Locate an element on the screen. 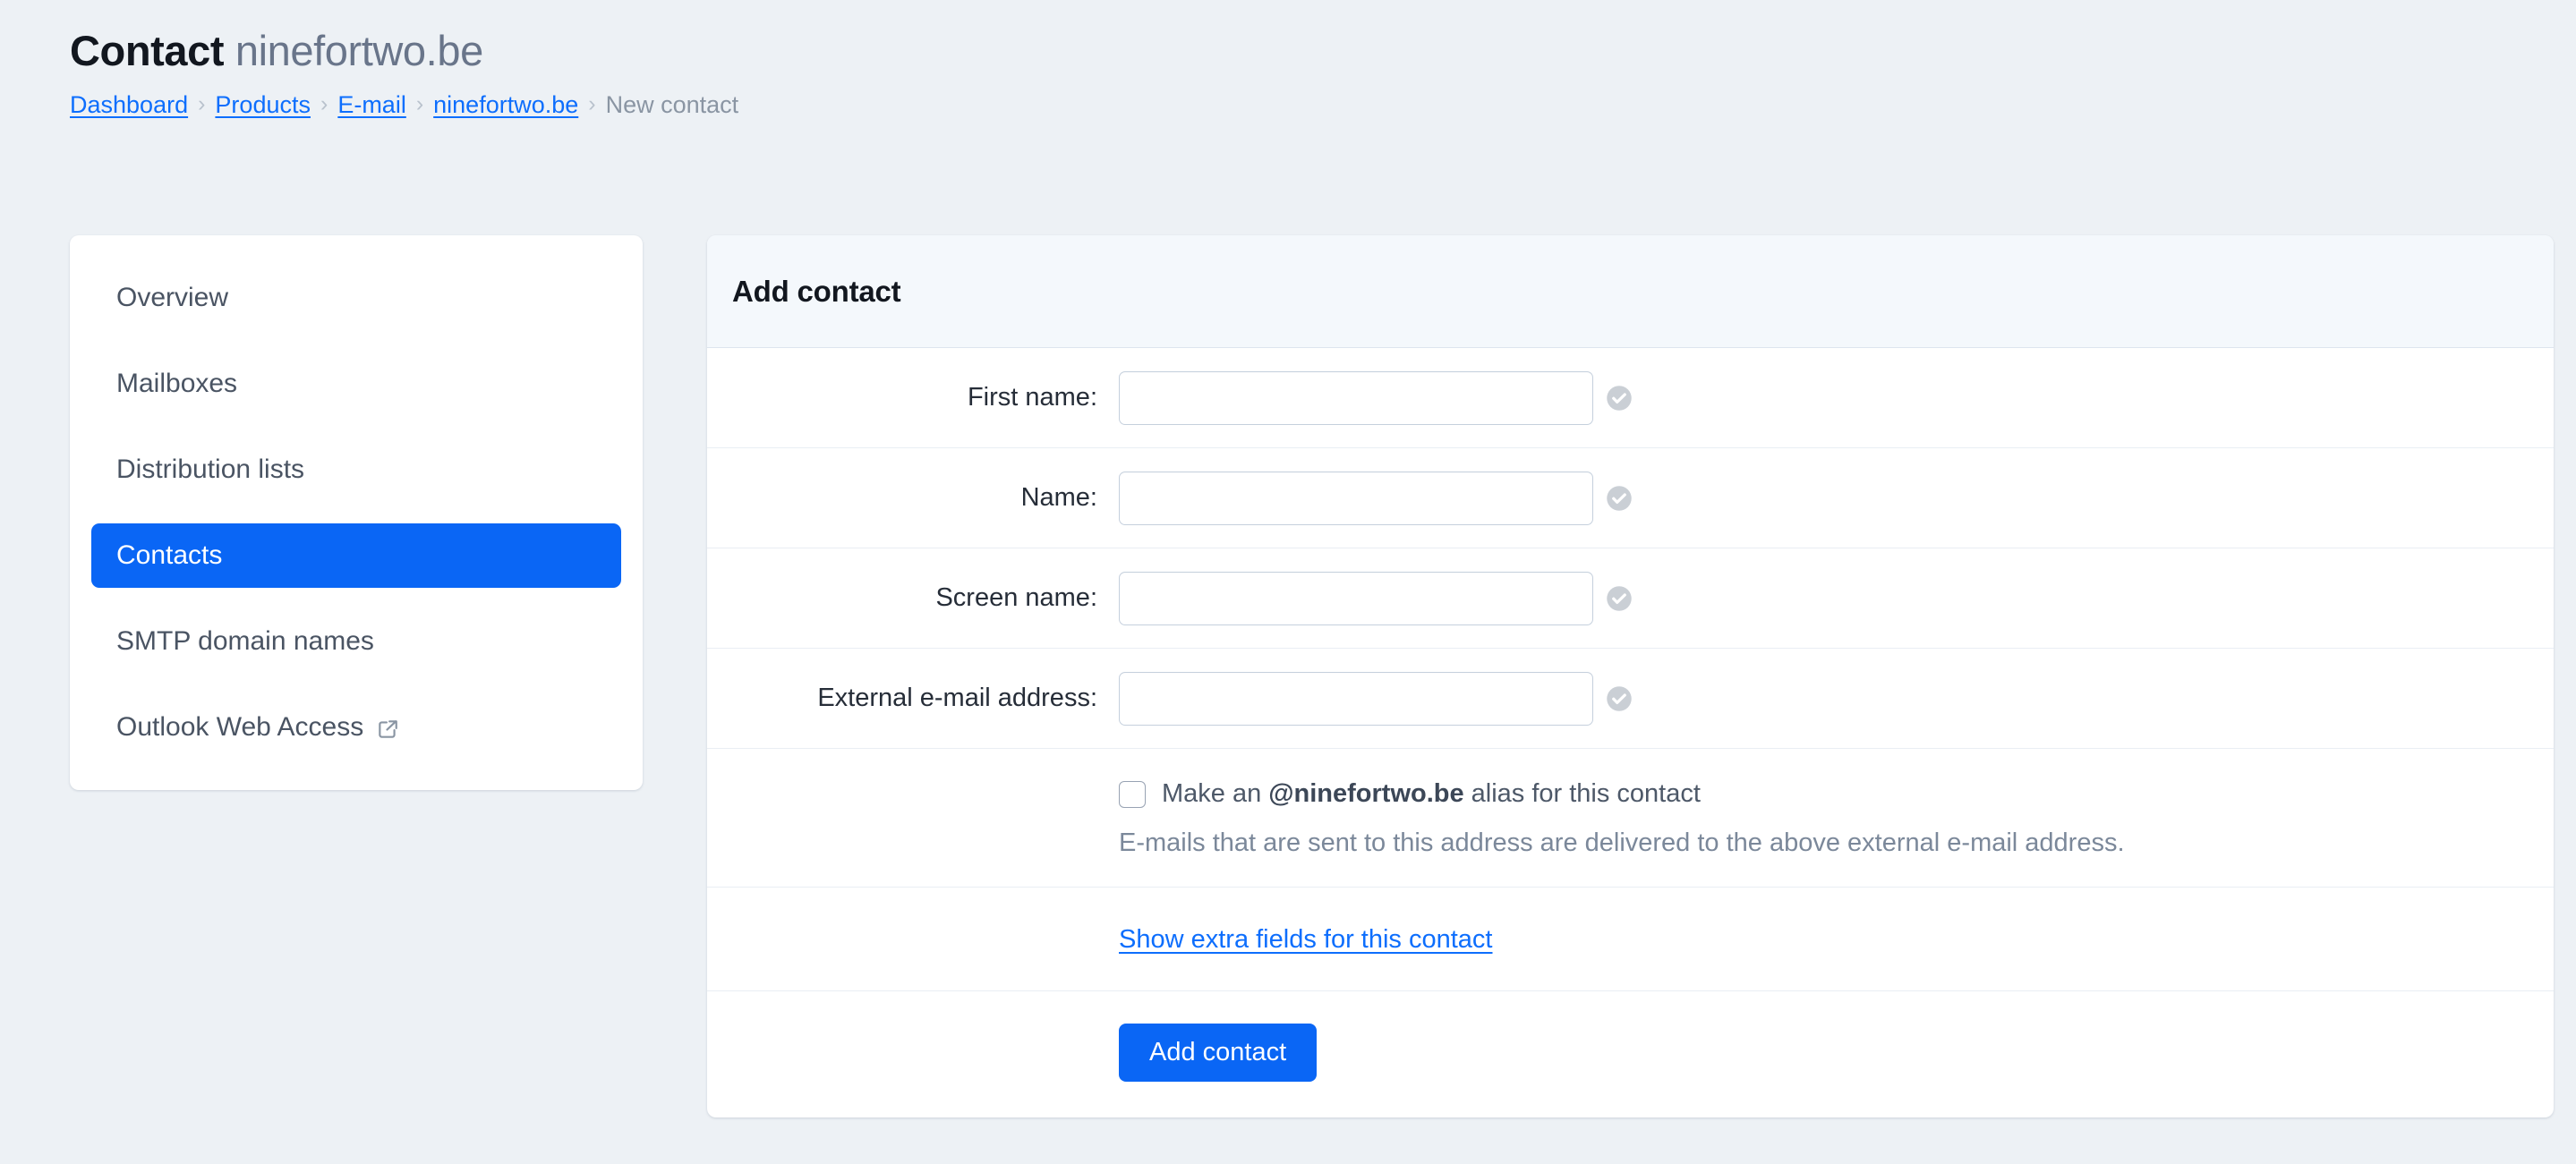 Image resolution: width=2576 pixels, height=1164 pixels. sidebar-item-distribution-lists: Distribution lists is located at coordinates (356, 470).